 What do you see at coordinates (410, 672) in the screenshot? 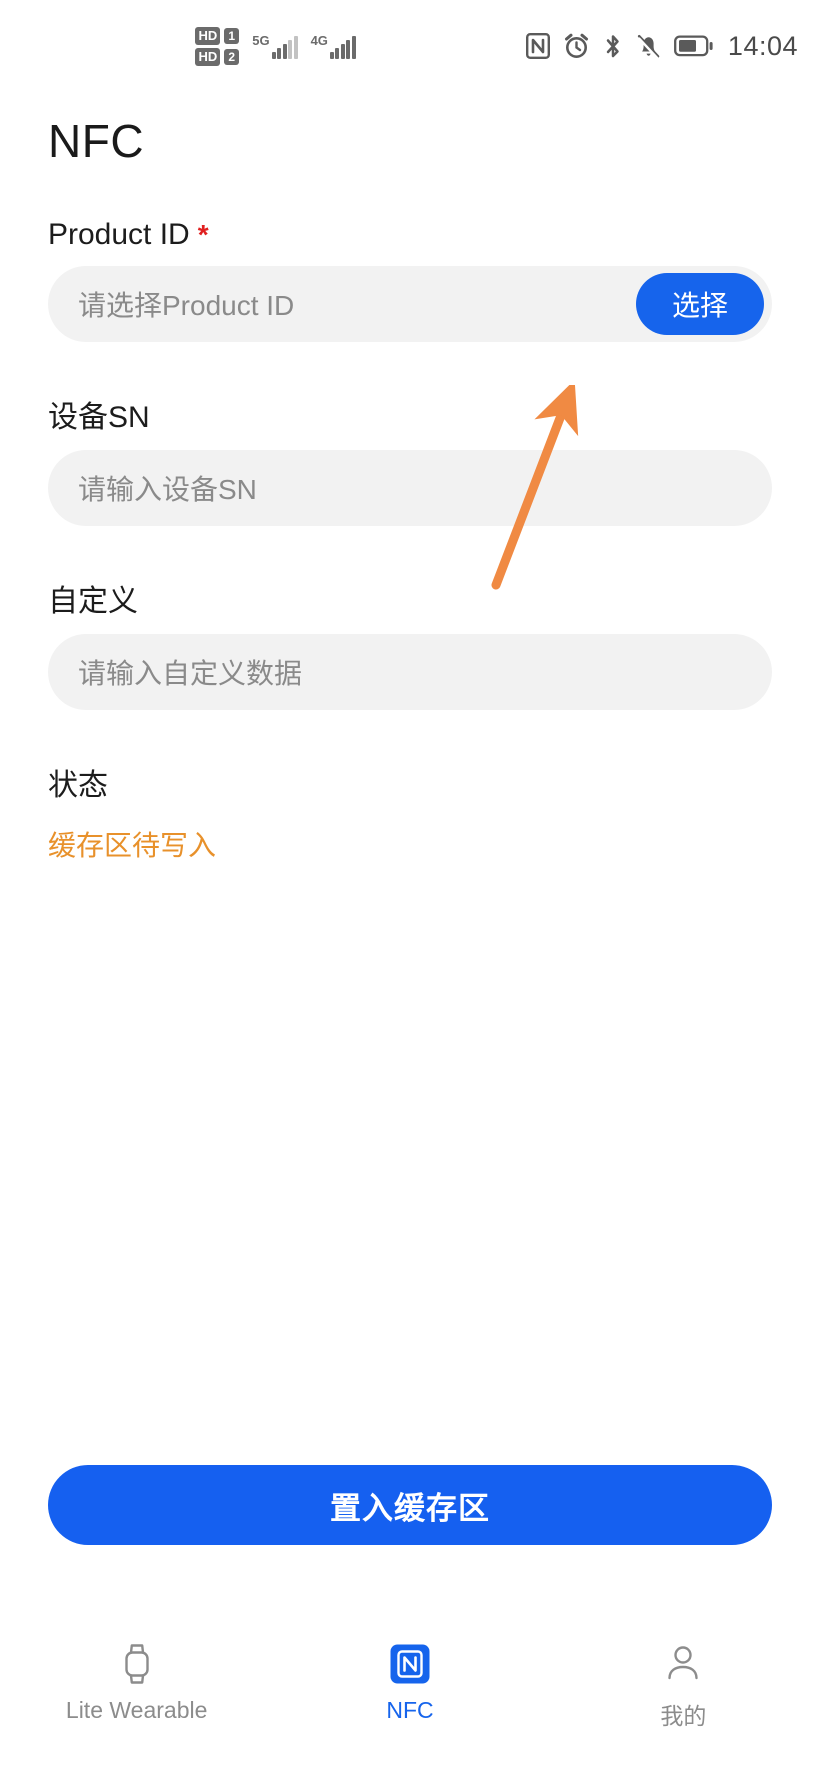
I see `custom-data-field: 请输入自定义数据` at bounding box center [410, 672].